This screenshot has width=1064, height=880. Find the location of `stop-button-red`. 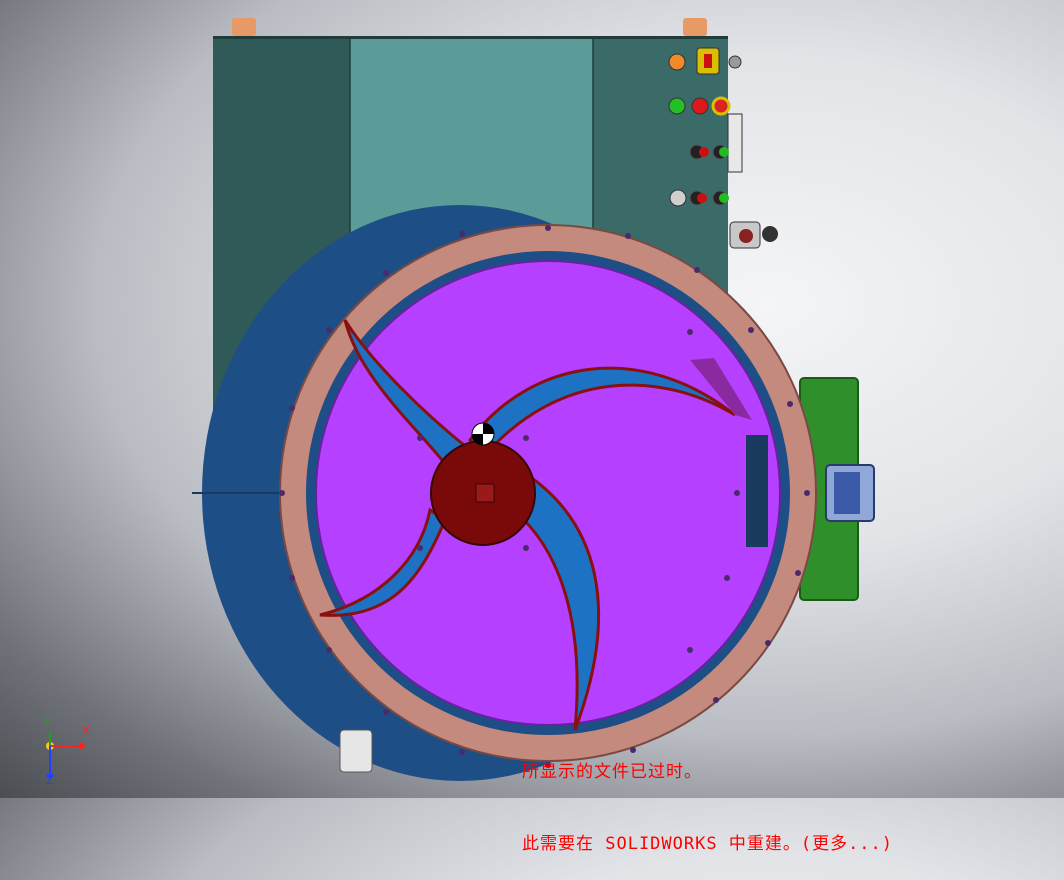

stop-button-red is located at coordinates (700, 106).